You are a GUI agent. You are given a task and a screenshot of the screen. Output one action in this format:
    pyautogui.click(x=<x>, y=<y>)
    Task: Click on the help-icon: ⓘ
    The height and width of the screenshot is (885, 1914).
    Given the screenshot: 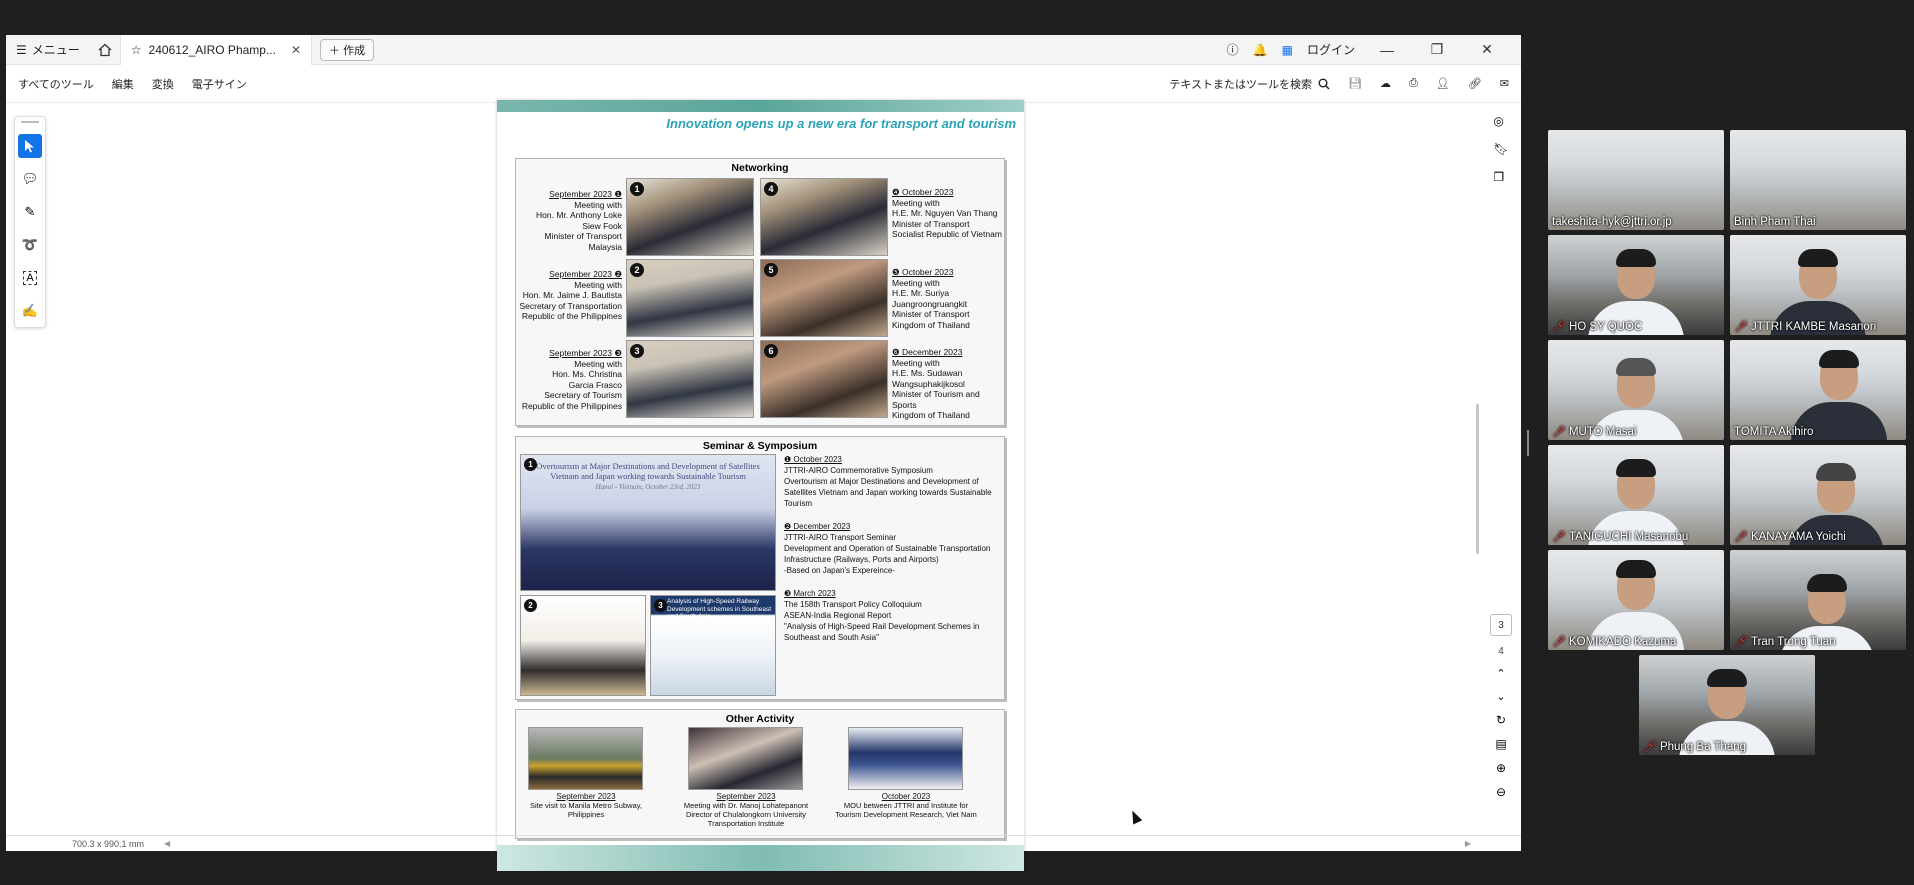 What is the action you would take?
    pyautogui.click(x=1233, y=49)
    